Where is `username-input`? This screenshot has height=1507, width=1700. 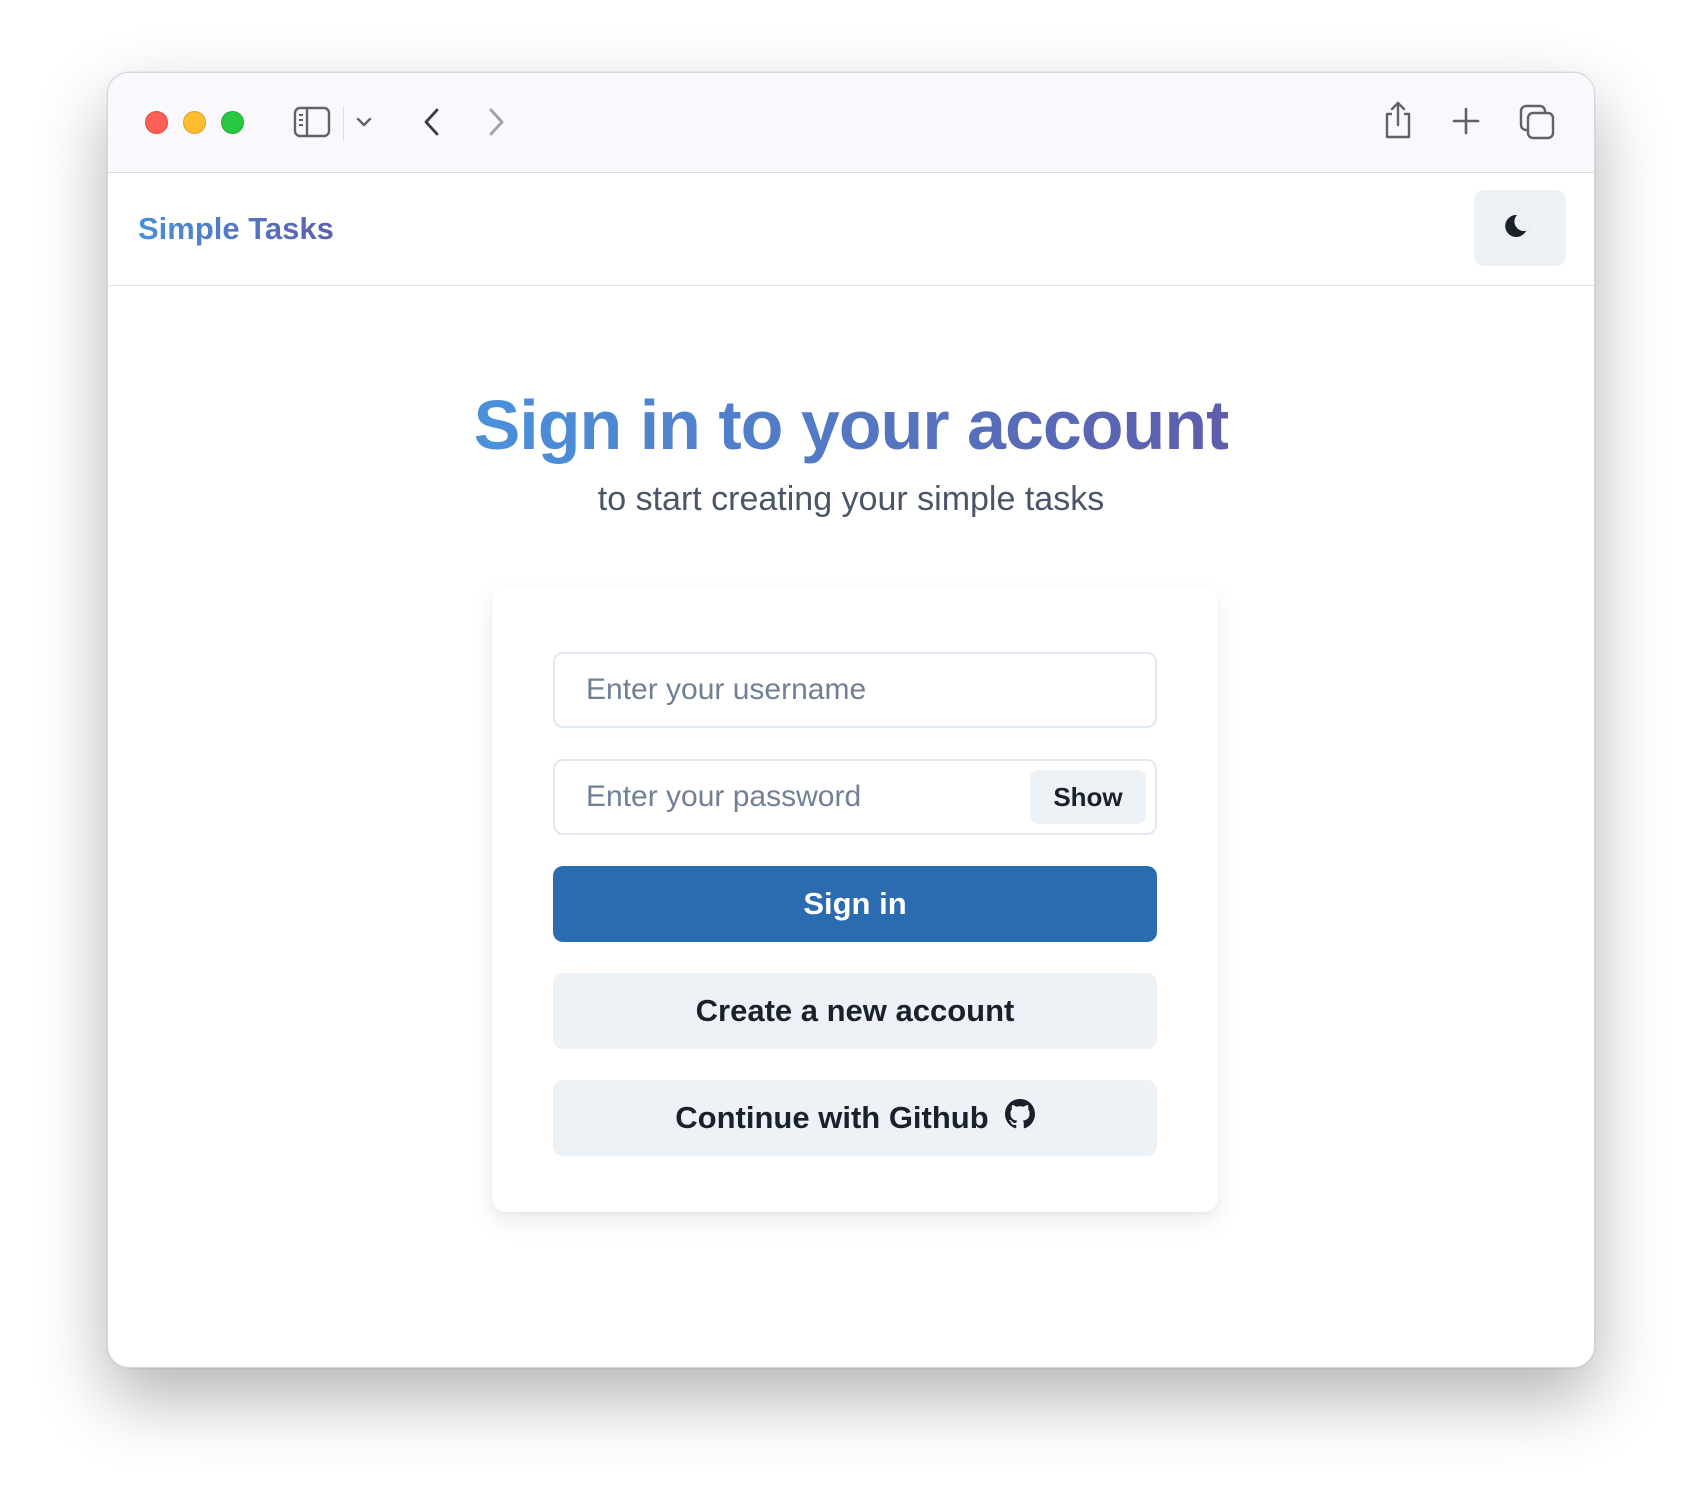
username-input is located at coordinates (855, 690).